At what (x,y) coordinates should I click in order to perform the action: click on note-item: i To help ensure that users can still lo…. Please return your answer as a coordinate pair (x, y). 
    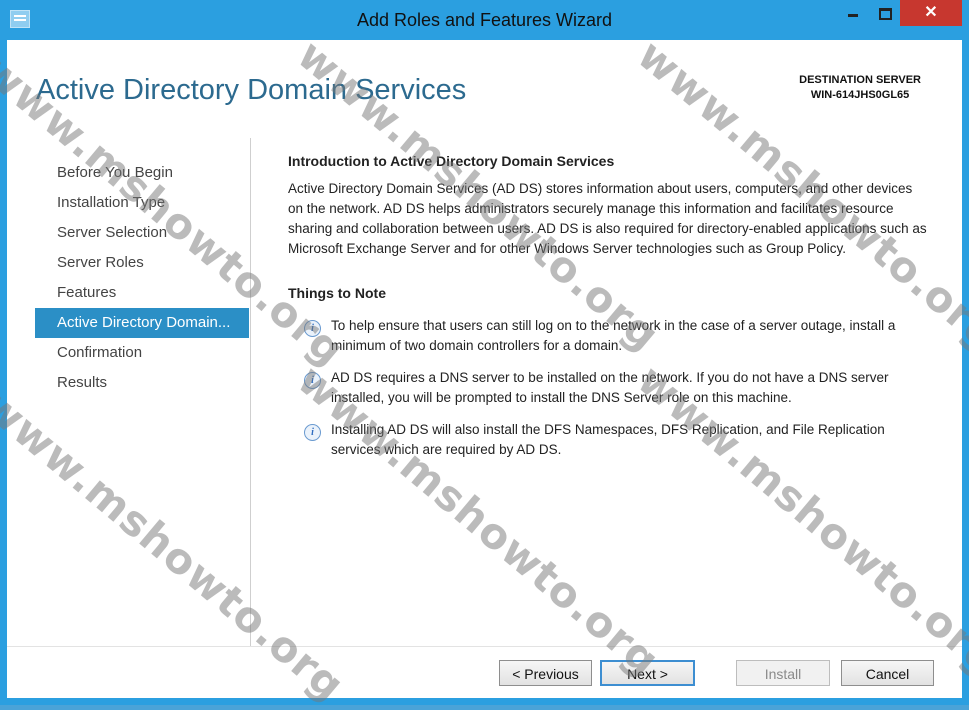
    Looking at the image, I should click on (608, 336).